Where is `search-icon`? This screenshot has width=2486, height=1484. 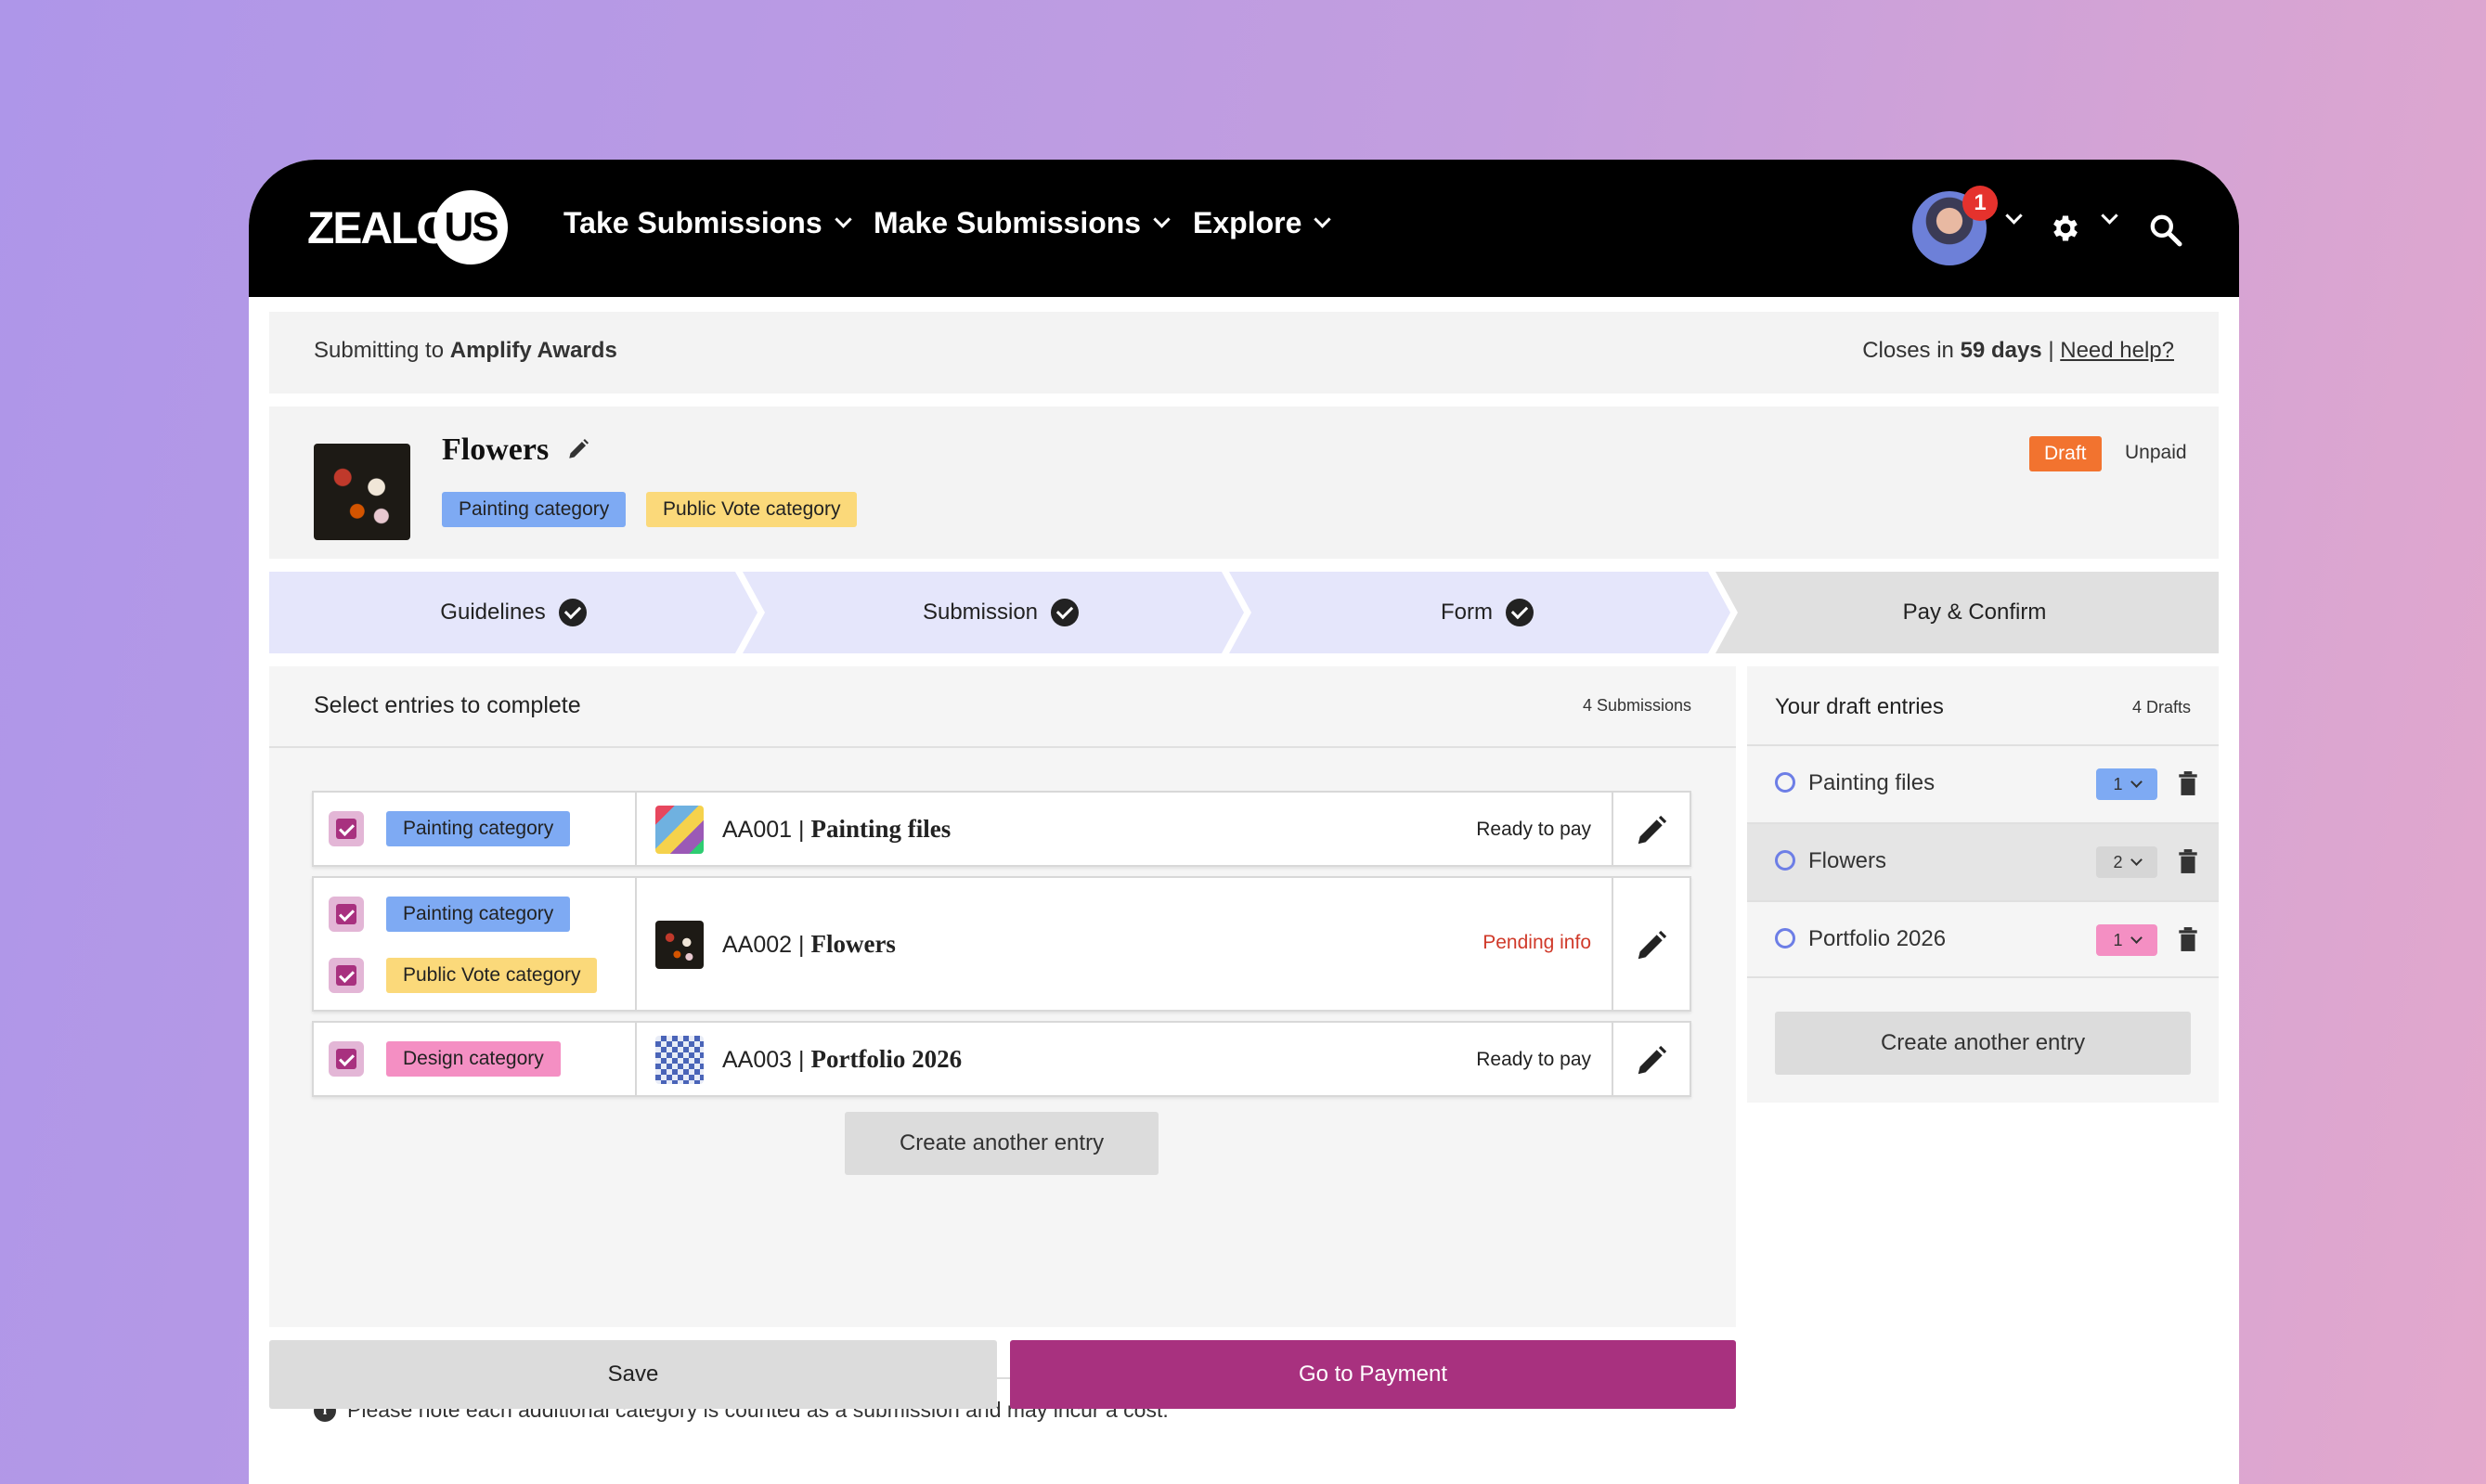 search-icon is located at coordinates (2165, 231).